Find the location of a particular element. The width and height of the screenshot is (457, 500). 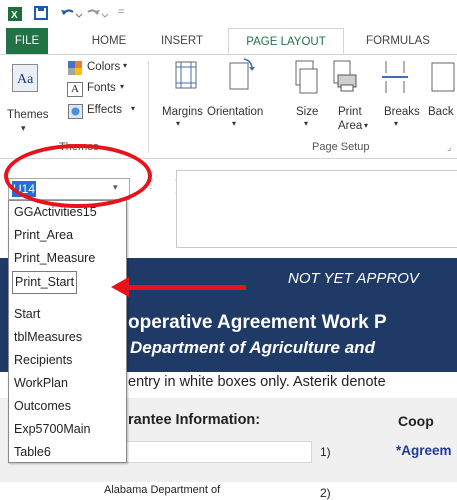

breaks-icon is located at coordinates (395, 78).